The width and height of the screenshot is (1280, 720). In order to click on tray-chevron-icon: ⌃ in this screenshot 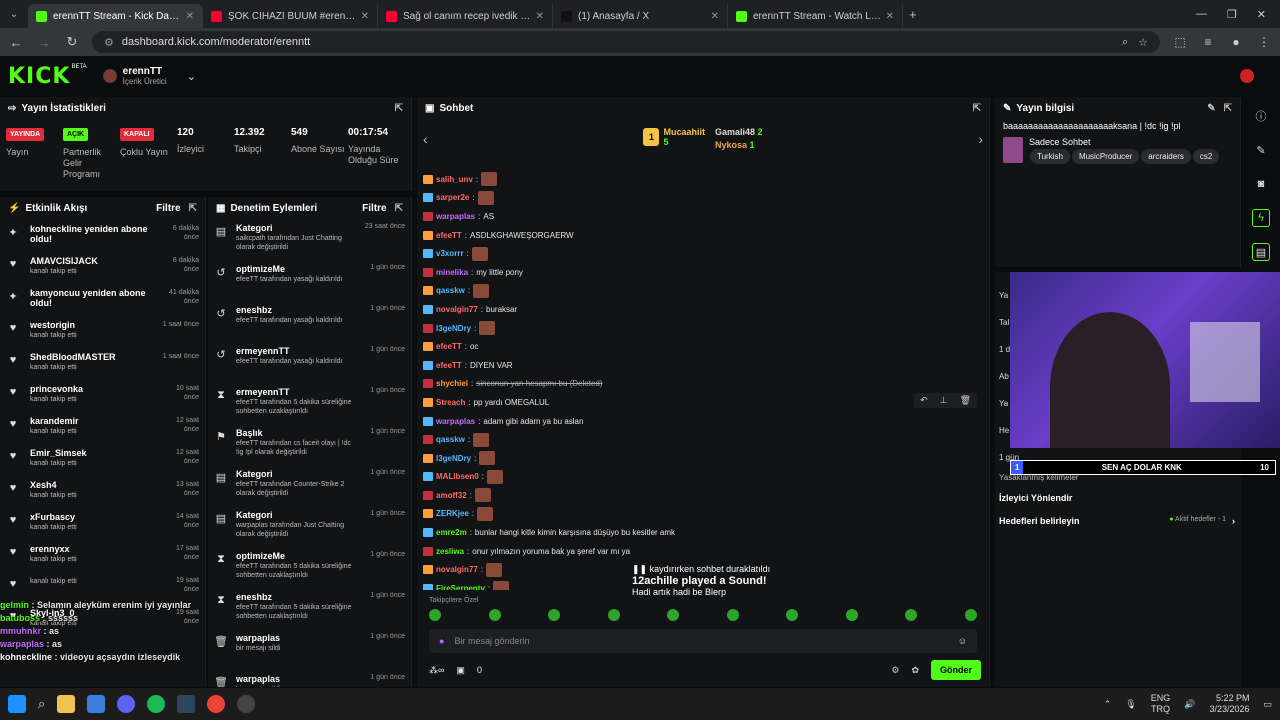, I will do `click(1108, 704)`.